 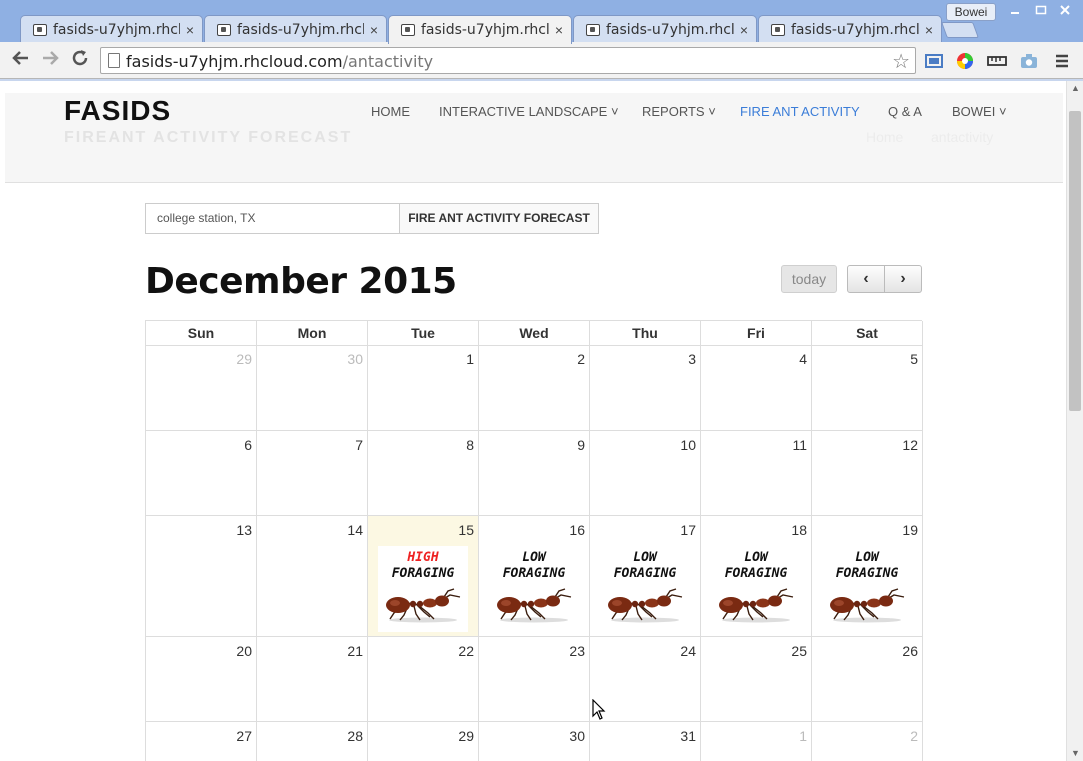 I want to click on calendar-day: 25, so click(x=756, y=679).